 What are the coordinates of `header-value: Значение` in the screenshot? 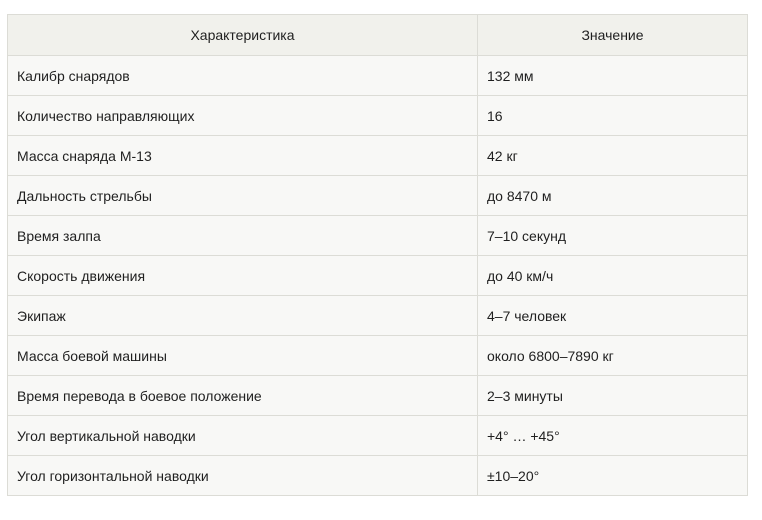 It's located at (612, 35).